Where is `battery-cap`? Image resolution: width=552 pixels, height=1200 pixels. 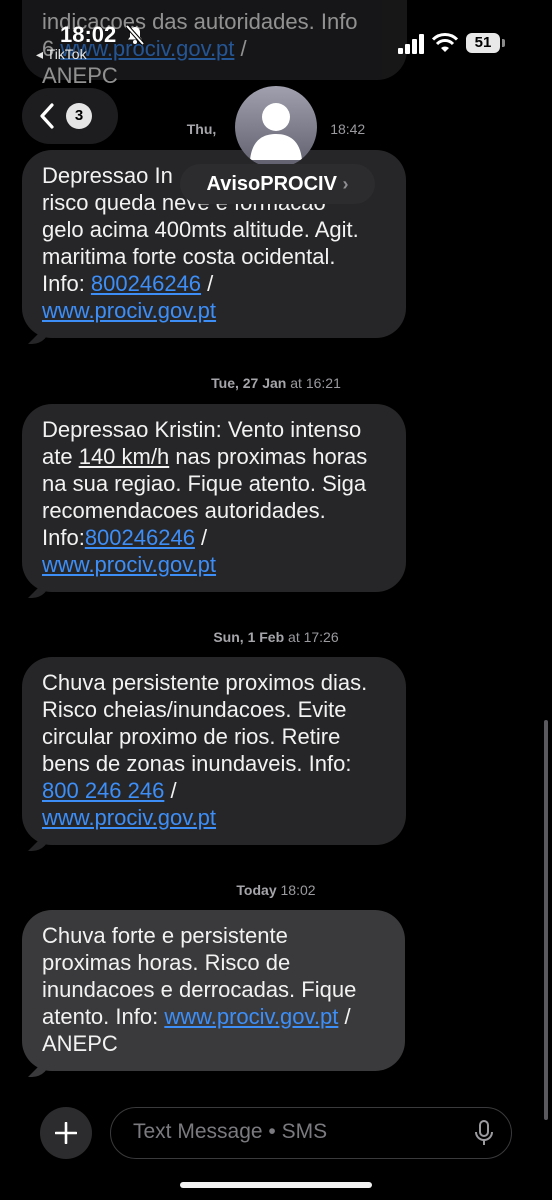
battery-cap is located at coordinates (503, 43).